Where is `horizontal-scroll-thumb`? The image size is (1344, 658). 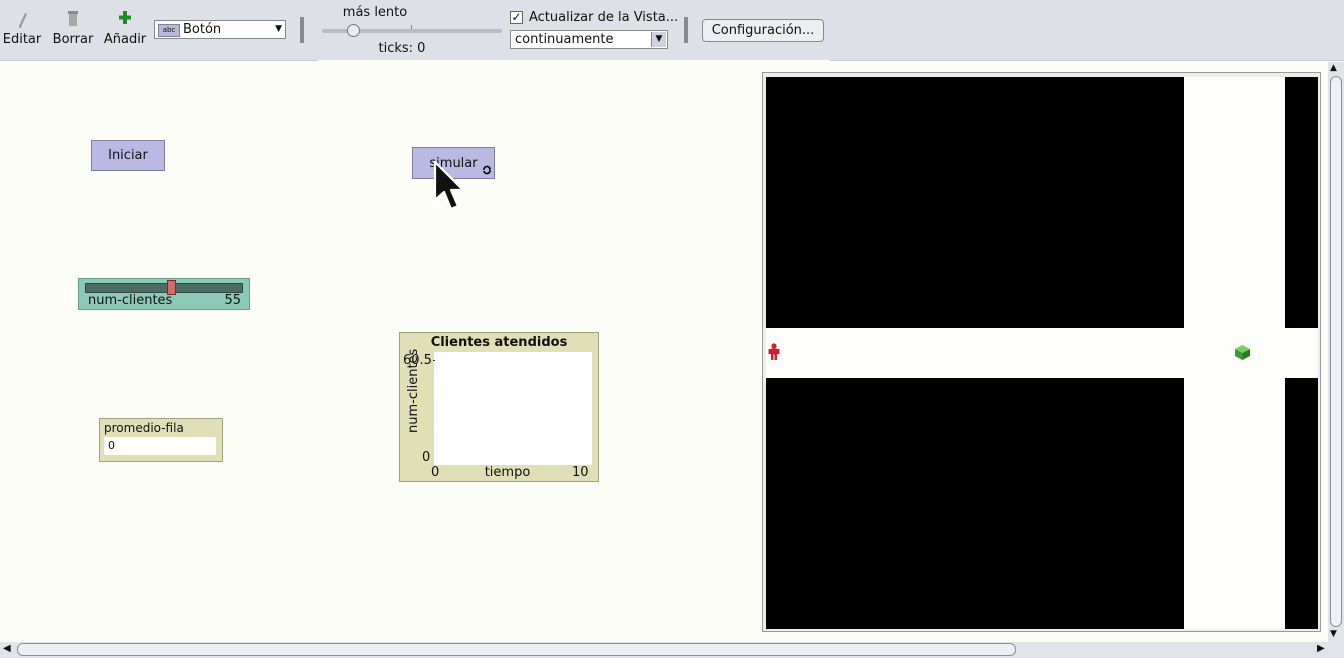 horizontal-scroll-thumb is located at coordinates (516, 649).